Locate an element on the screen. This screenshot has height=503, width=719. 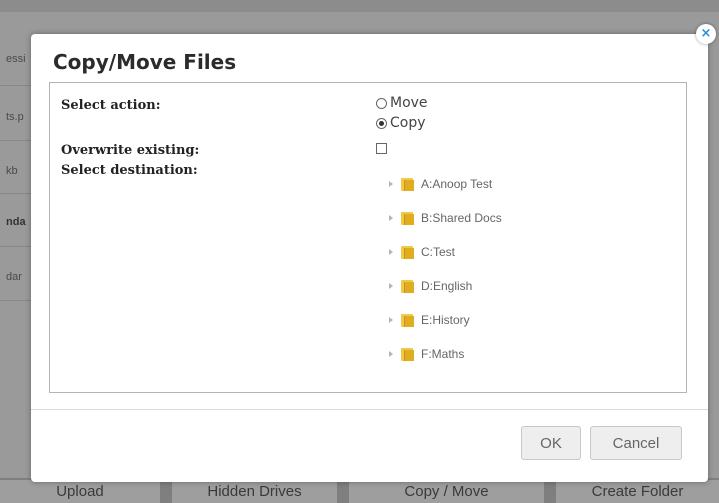
move-radio is located at coordinates (381, 103).